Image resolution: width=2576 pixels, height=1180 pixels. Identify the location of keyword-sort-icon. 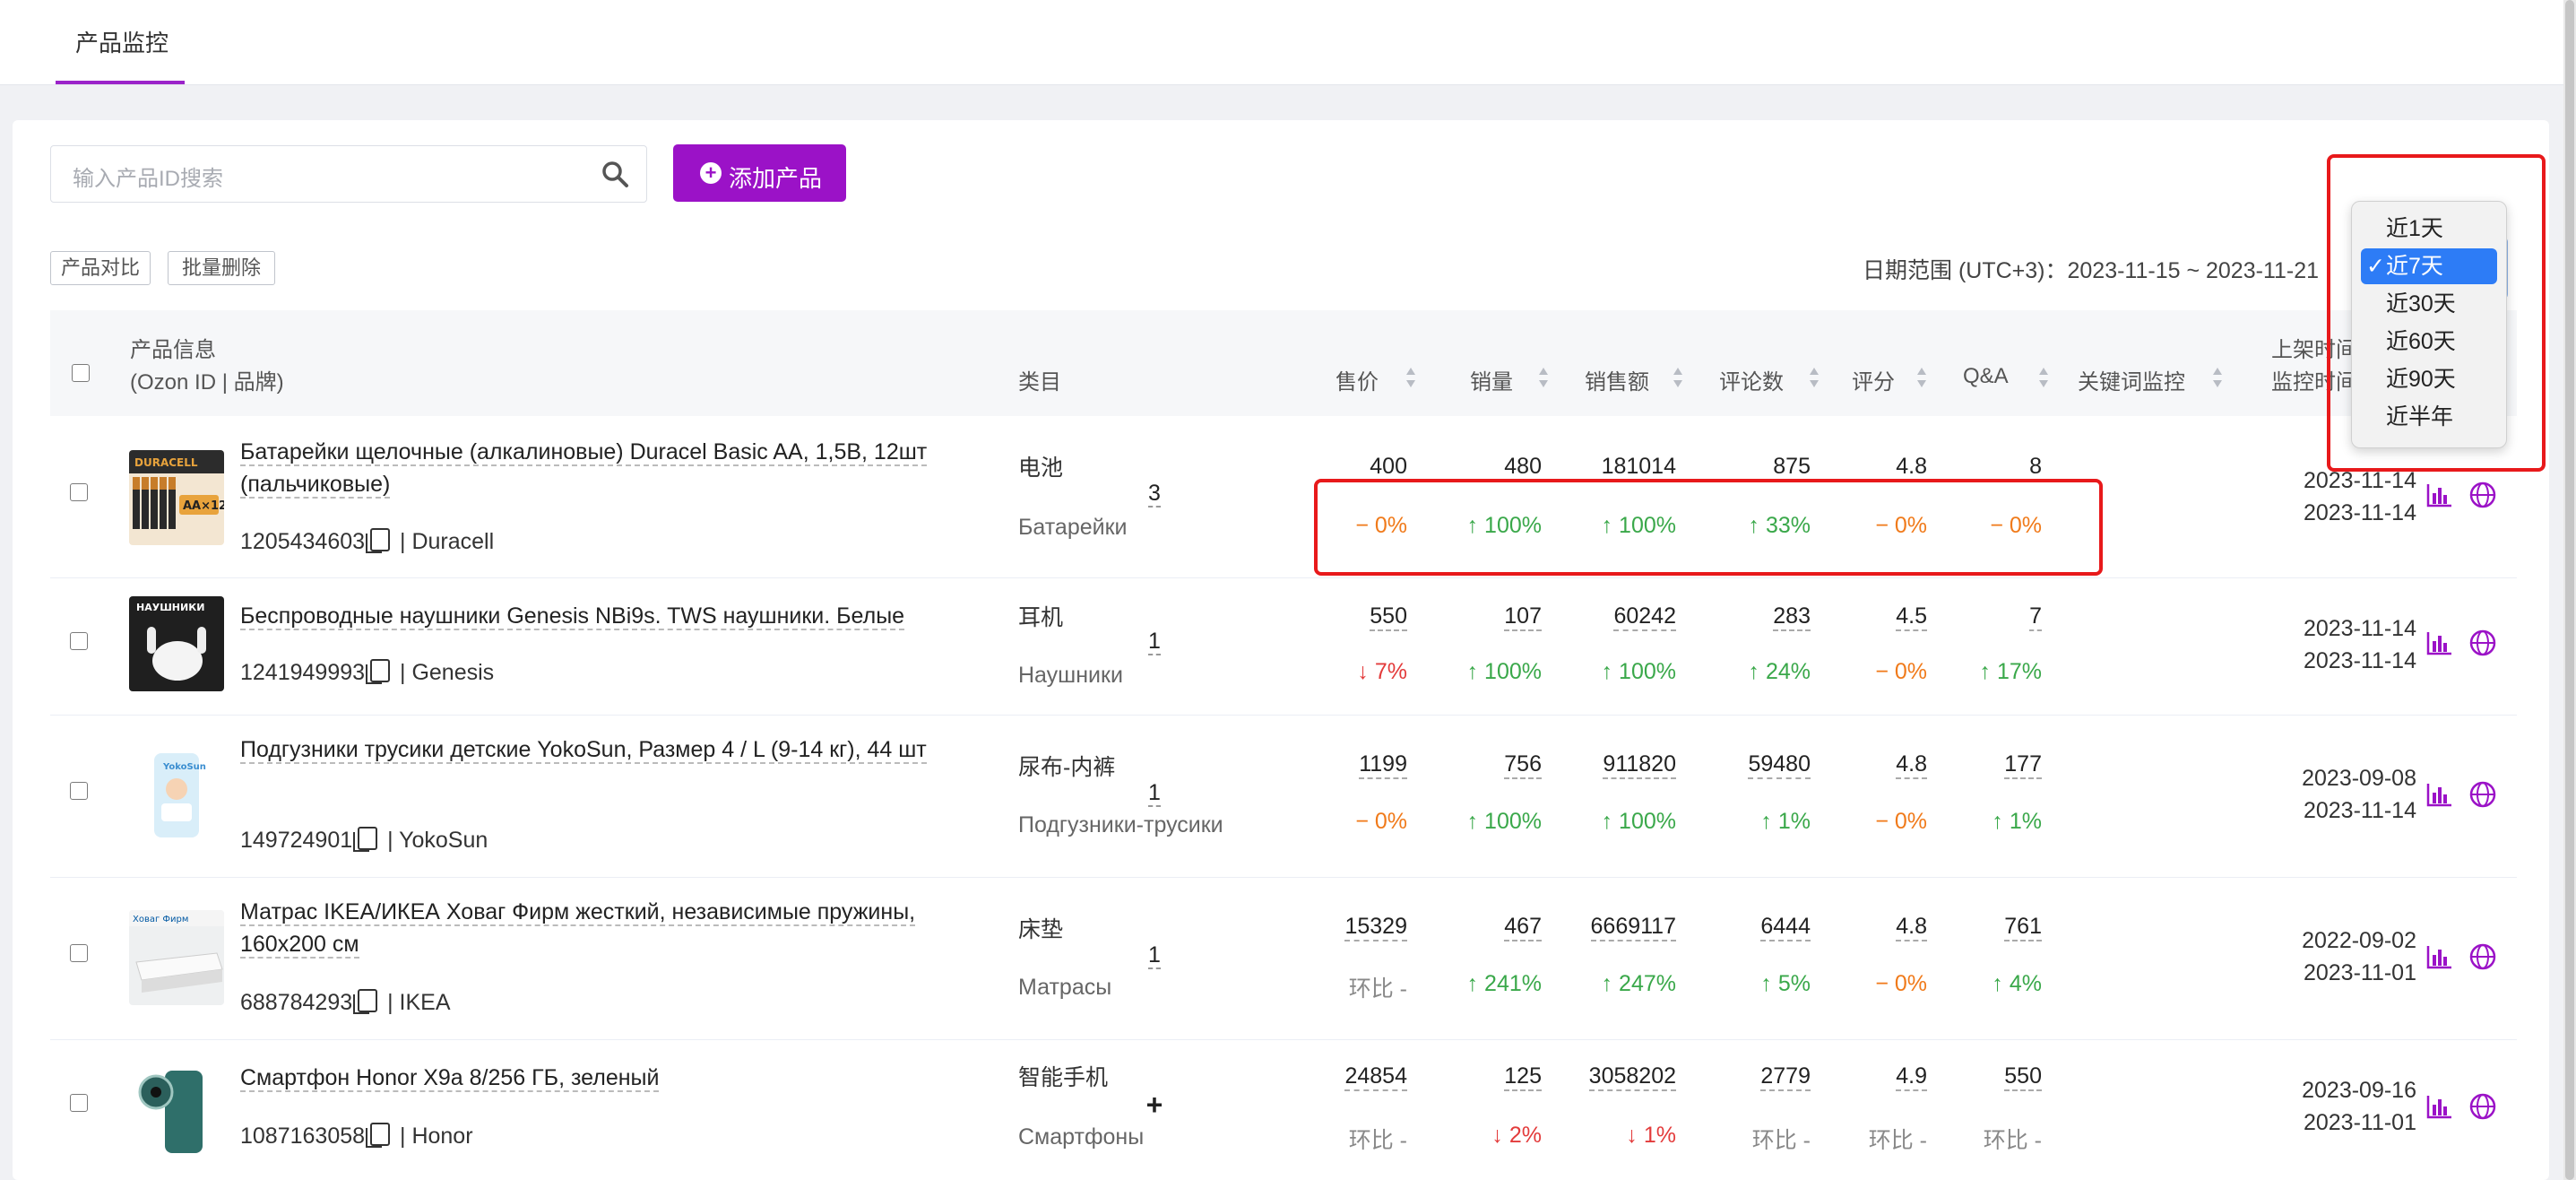
(2217, 378).